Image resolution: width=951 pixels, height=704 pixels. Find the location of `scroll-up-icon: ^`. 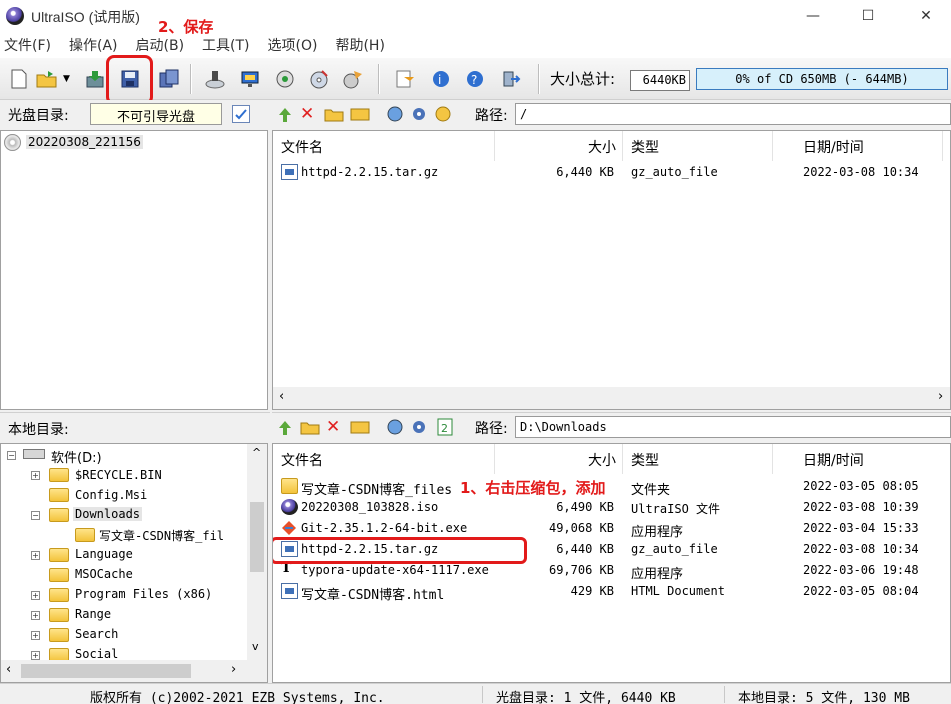

scroll-up-icon: ^ is located at coordinates (256, 452).